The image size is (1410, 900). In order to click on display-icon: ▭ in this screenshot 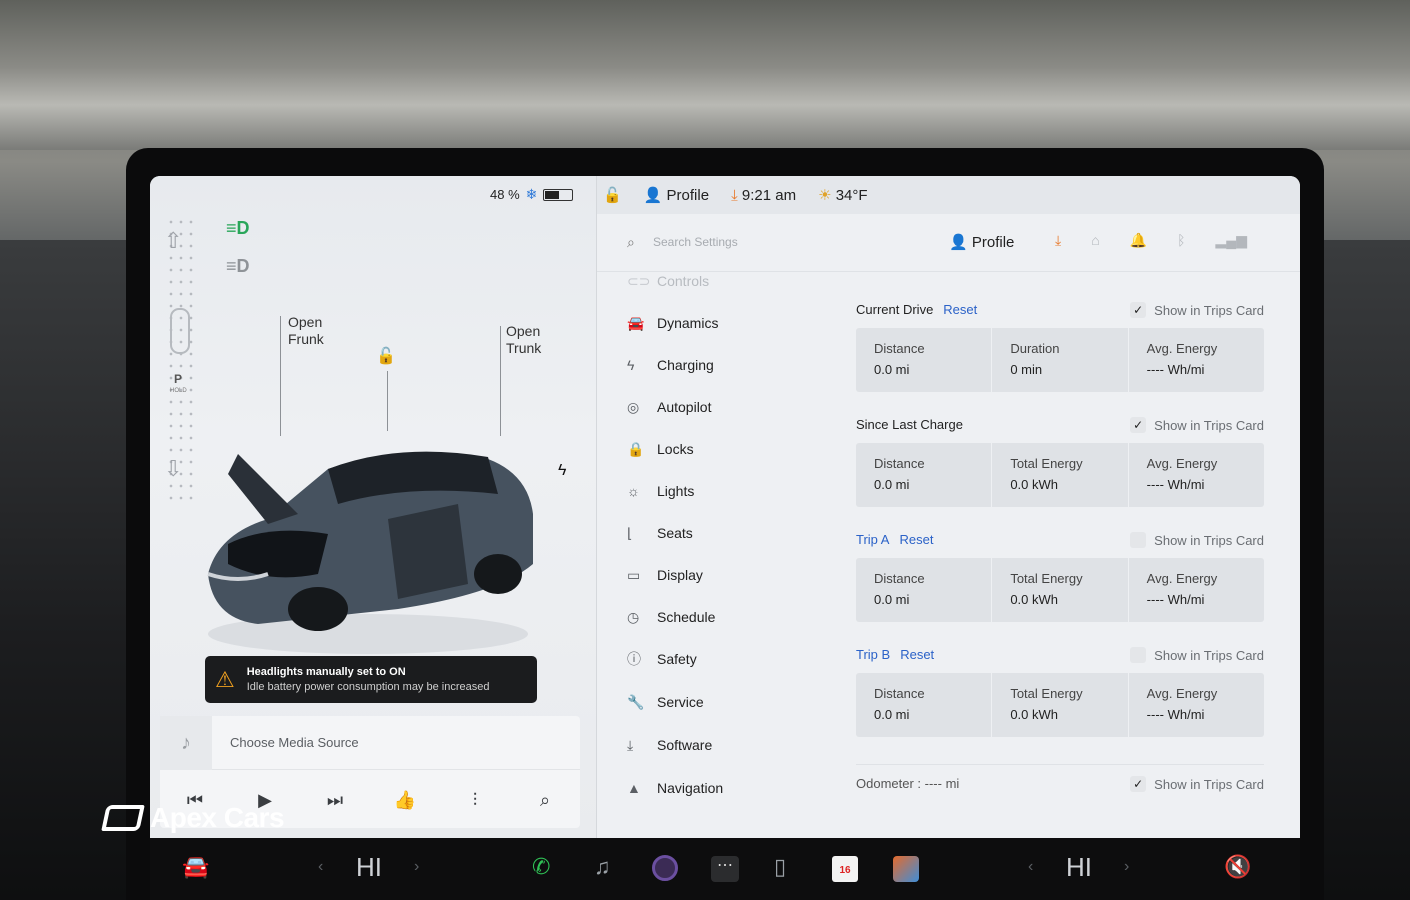, I will do `click(634, 574)`.